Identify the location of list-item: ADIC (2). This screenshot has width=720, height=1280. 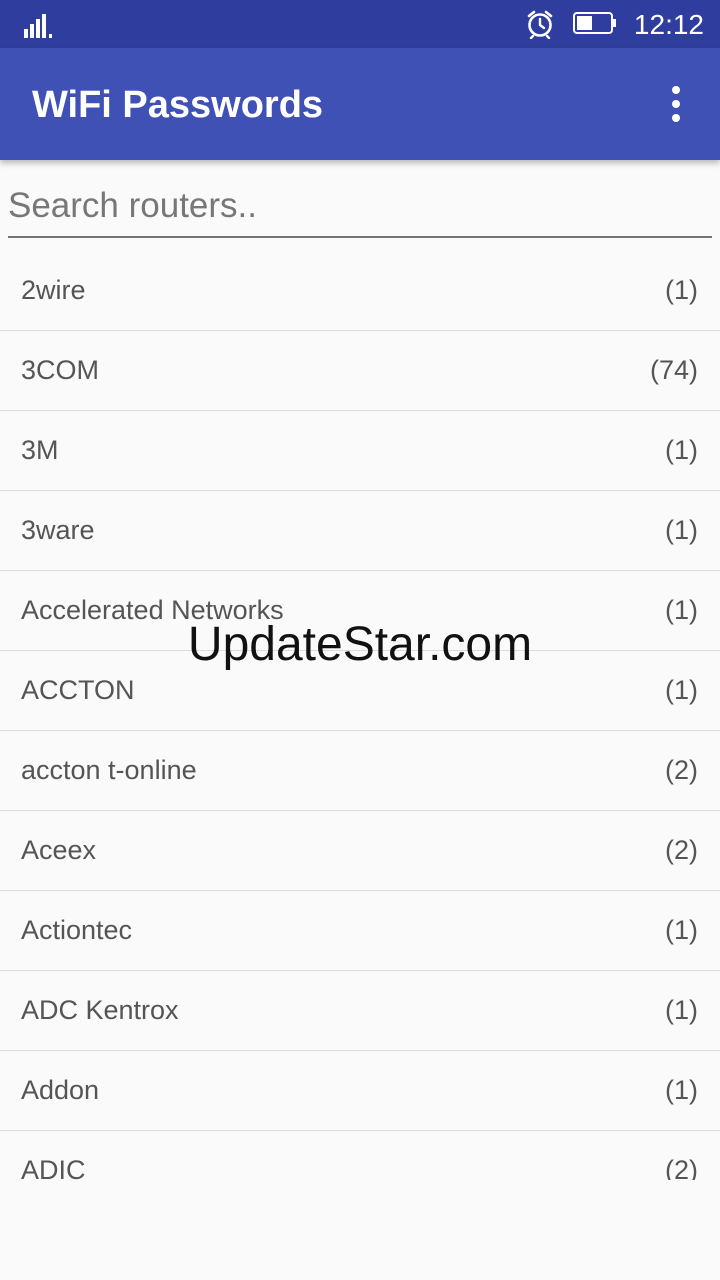
(360, 1155).